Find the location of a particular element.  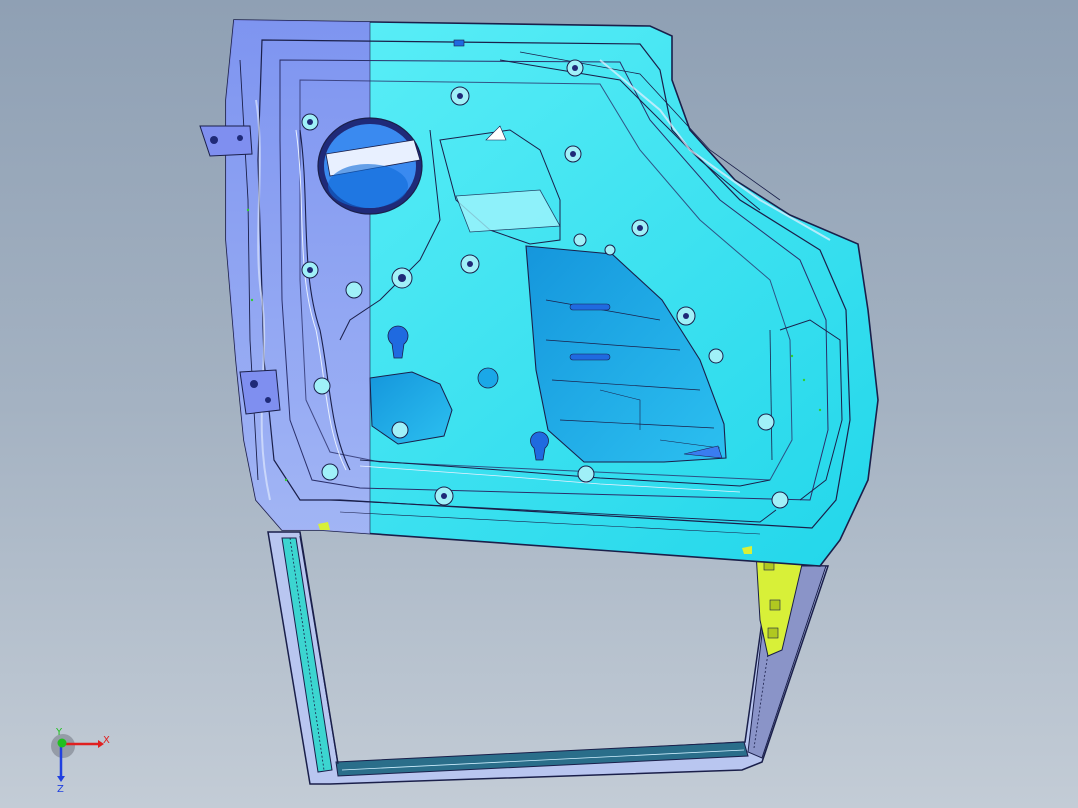

y-axis-marker is located at coordinates (62, 743).